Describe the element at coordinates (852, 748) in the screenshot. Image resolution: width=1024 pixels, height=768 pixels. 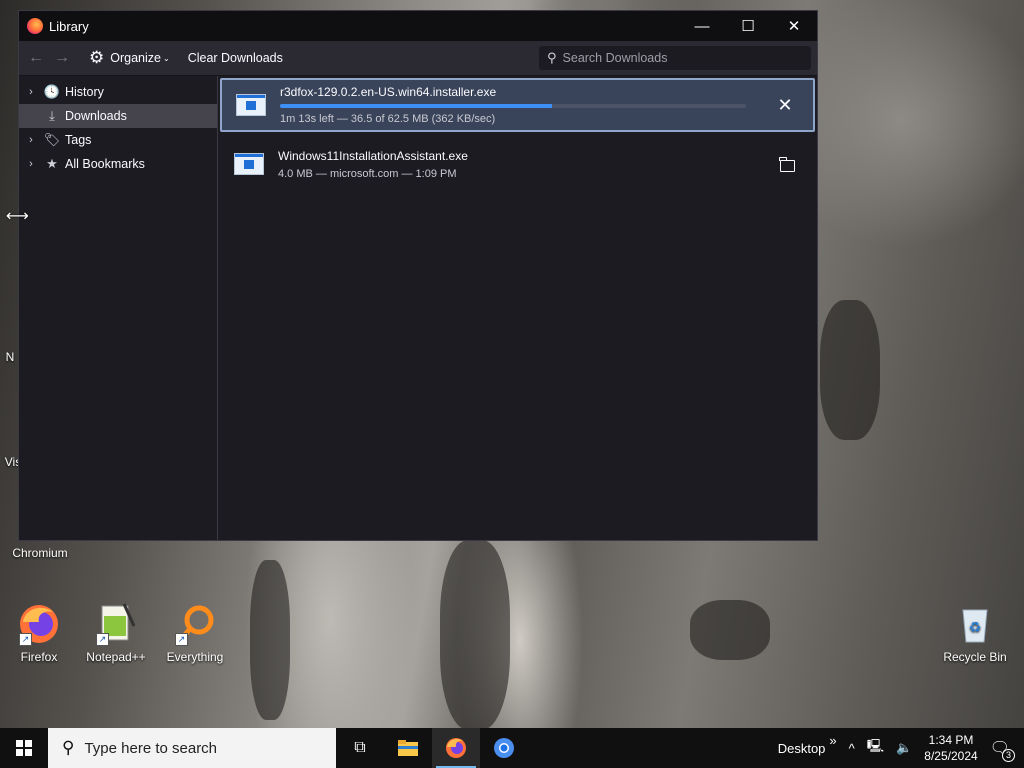
I see `chevron-up-icon: ^` at that location.